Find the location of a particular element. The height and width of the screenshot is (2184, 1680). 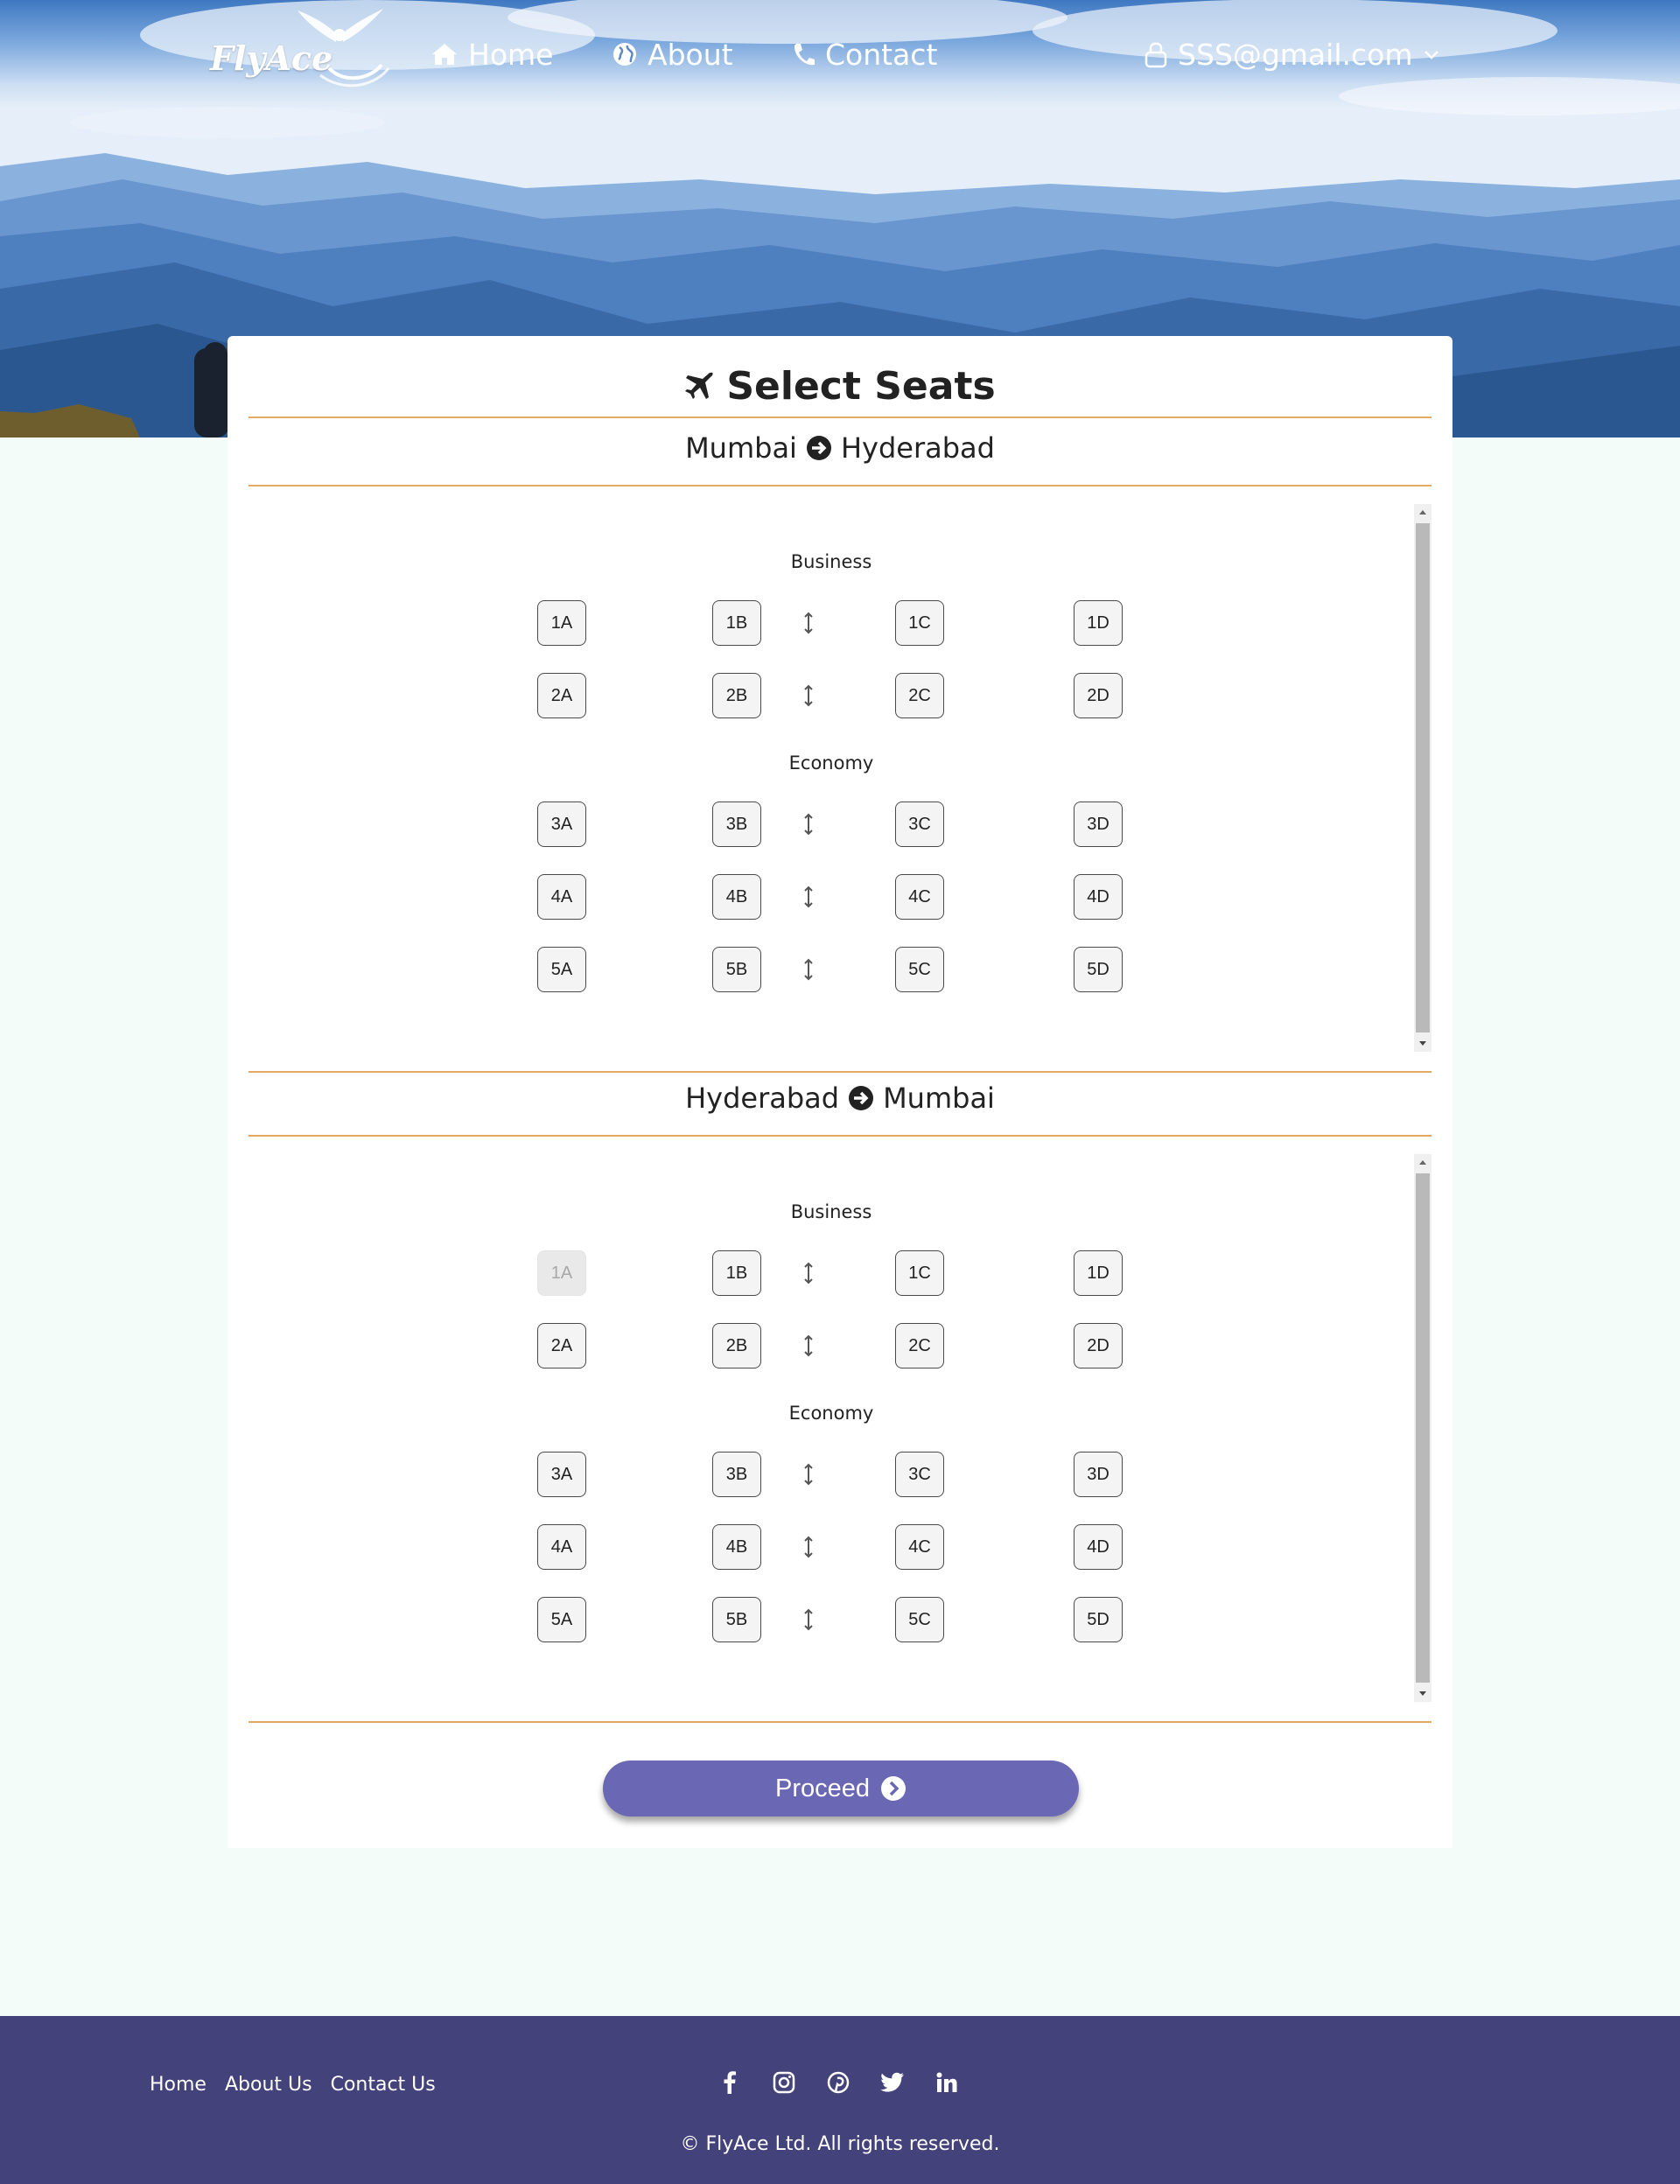

user-lock-icon is located at coordinates (1155, 55).